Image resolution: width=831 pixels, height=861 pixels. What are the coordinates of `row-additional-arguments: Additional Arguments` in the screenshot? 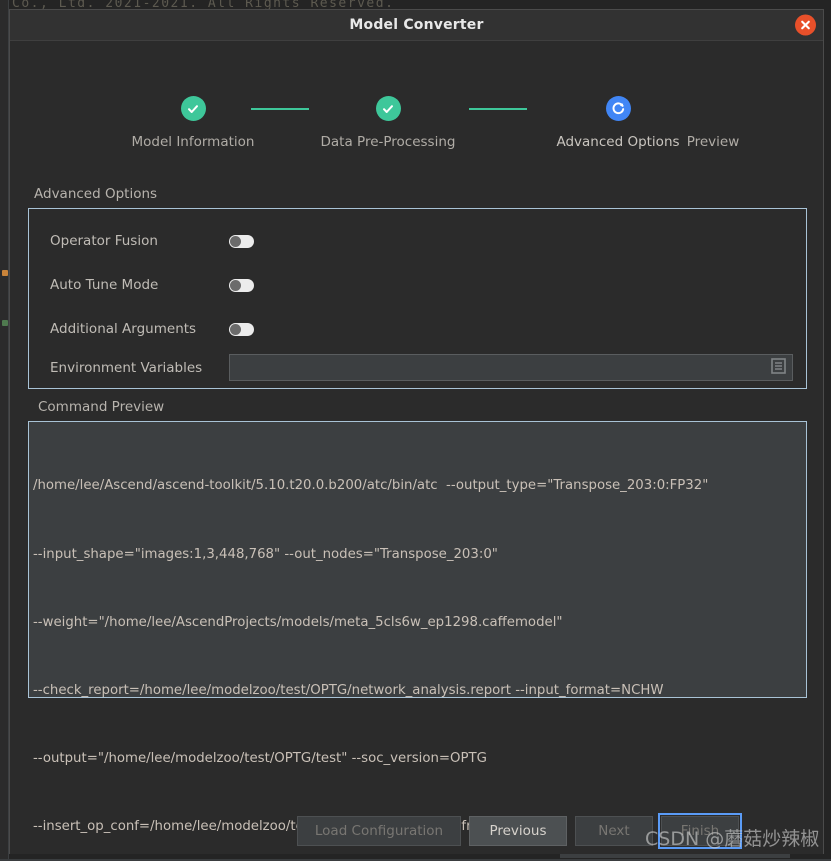 It's located at (417, 329).